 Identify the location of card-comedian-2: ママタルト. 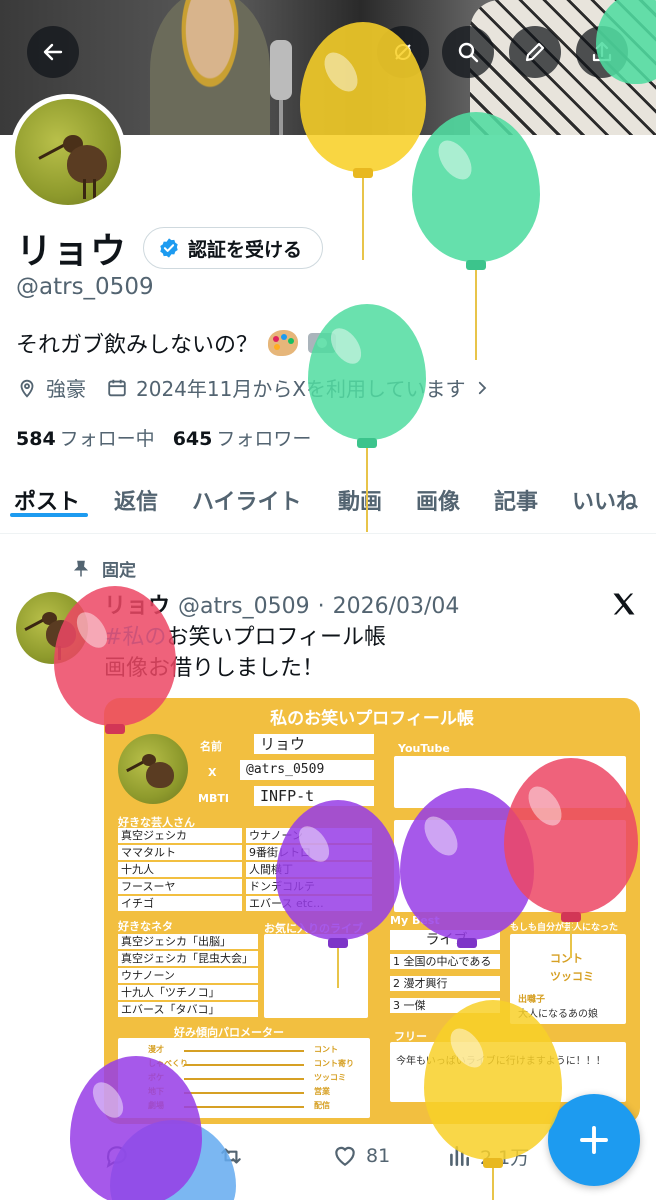
(180, 852).